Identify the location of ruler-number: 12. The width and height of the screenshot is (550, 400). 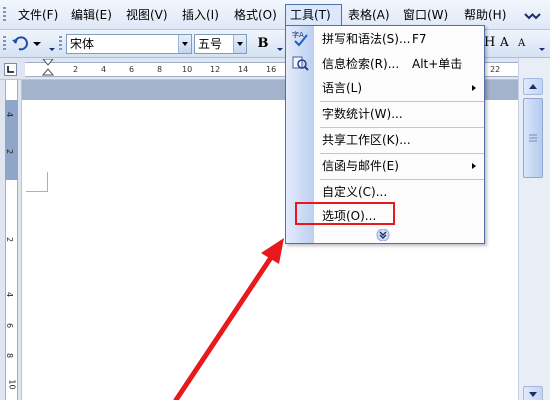
(215, 69).